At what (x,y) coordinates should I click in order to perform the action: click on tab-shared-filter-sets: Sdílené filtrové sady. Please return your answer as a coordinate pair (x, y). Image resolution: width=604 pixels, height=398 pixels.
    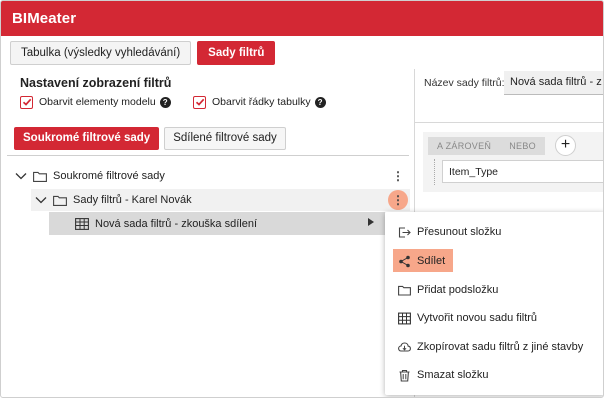
    Looking at the image, I should click on (225, 138).